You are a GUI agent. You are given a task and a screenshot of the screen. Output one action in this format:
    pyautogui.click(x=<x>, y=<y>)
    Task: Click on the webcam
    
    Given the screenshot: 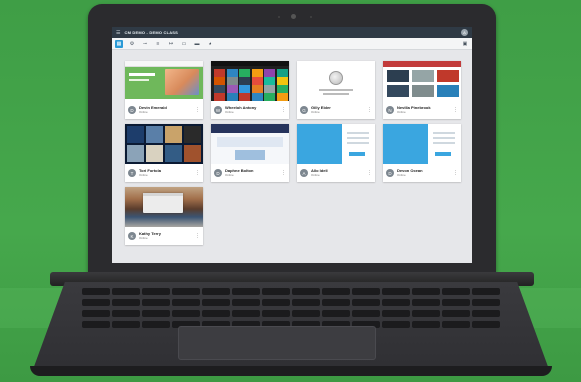 What is the action you would take?
    pyautogui.click(x=293, y=16)
    